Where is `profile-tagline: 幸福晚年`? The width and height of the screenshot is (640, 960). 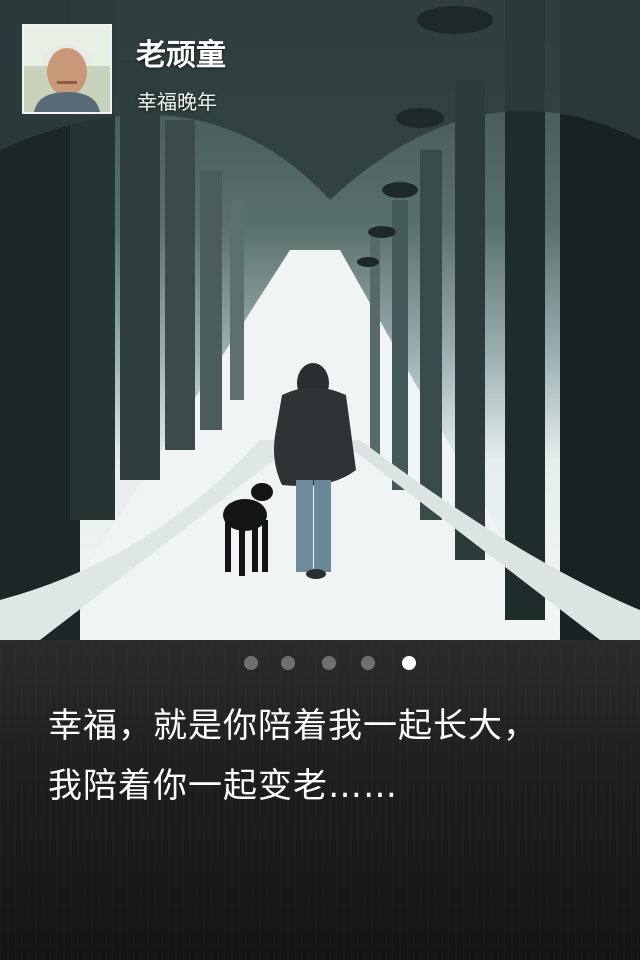
profile-tagline: 幸福晚年 is located at coordinates (177, 102).